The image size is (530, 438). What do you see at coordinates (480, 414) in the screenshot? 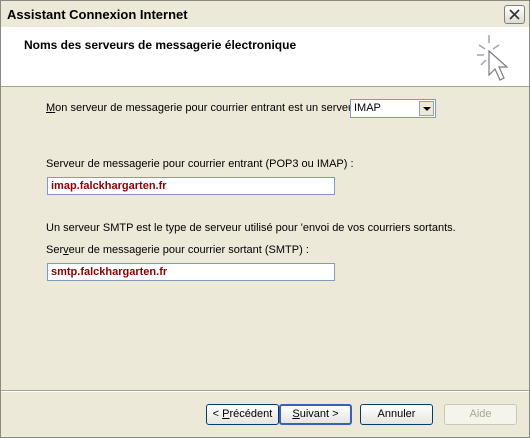
I see `help-button: Aide` at bounding box center [480, 414].